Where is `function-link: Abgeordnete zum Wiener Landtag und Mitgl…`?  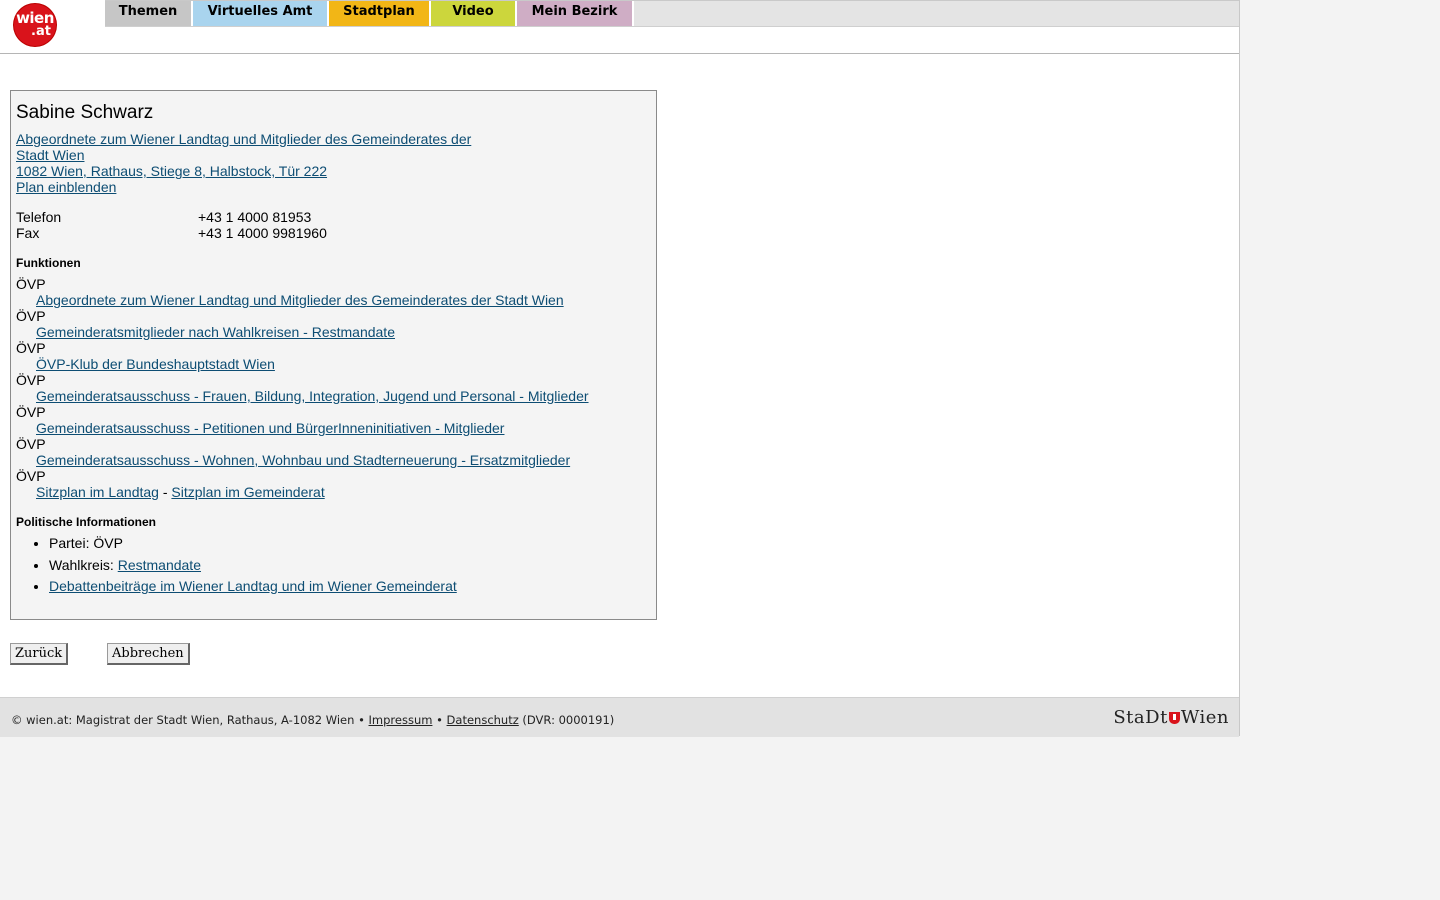 function-link: Abgeordnete zum Wiener Landtag und Mitgl… is located at coordinates (300, 300).